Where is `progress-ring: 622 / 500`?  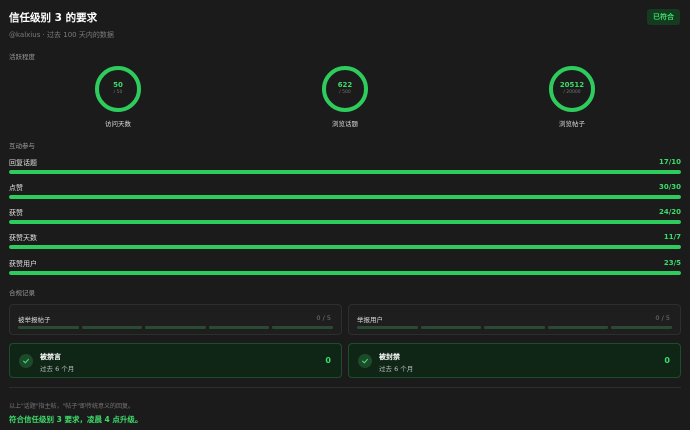 progress-ring: 622 / 500 is located at coordinates (345, 89).